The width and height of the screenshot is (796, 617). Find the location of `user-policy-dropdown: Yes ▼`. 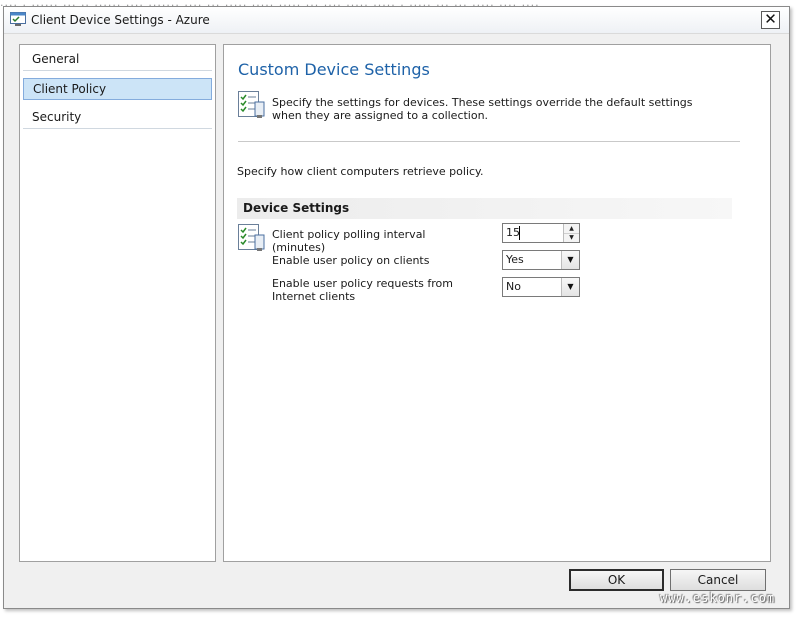

user-policy-dropdown: Yes ▼ is located at coordinates (541, 260).